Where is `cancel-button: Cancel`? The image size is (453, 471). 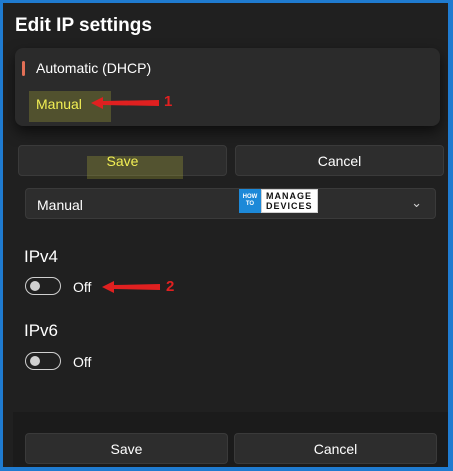 cancel-button: Cancel is located at coordinates (335, 448).